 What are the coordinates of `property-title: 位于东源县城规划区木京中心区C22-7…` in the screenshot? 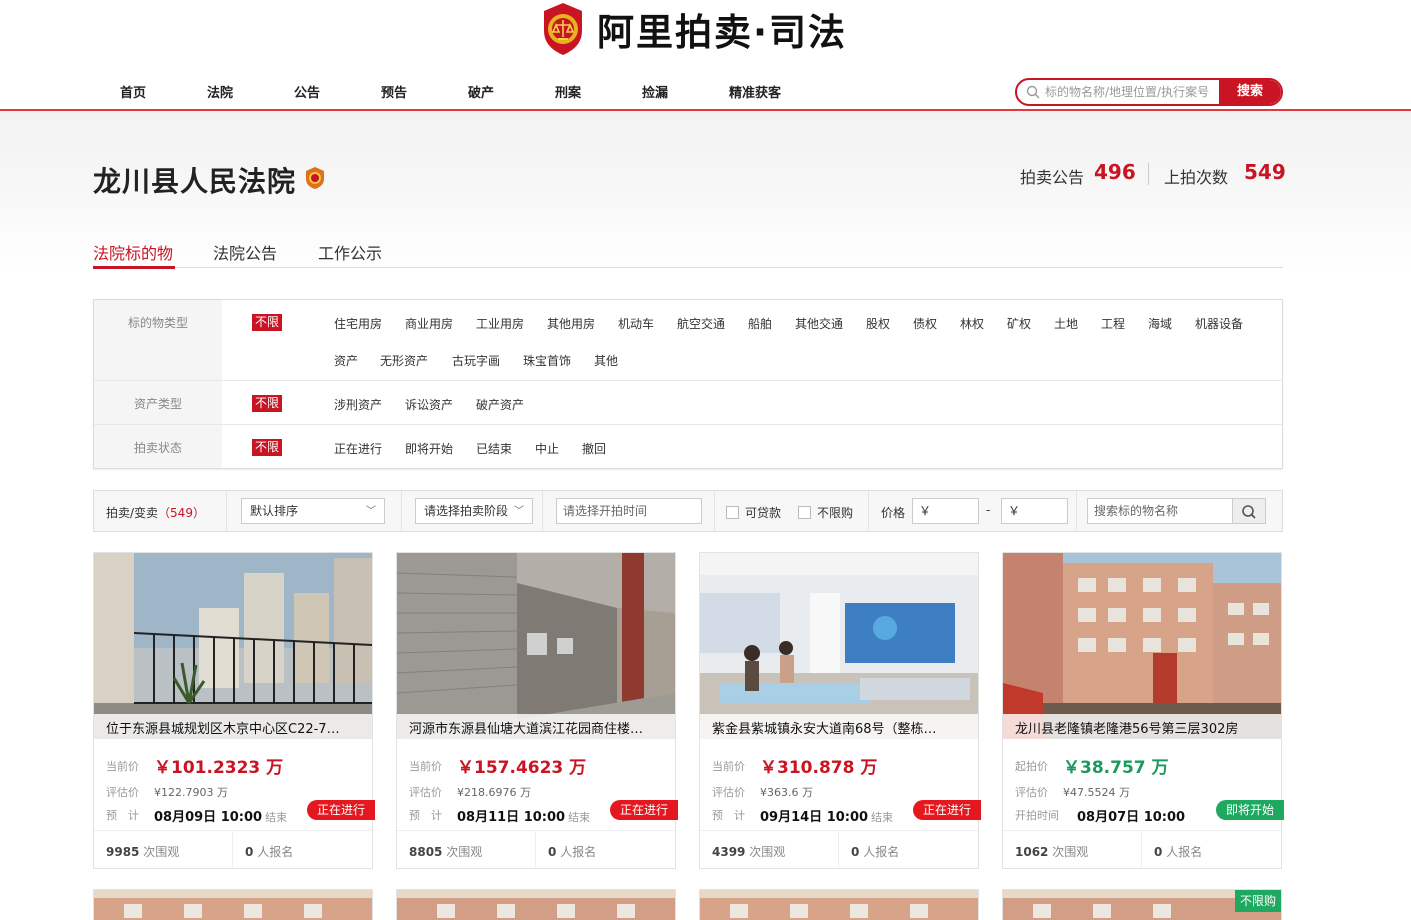 It's located at (235, 727).